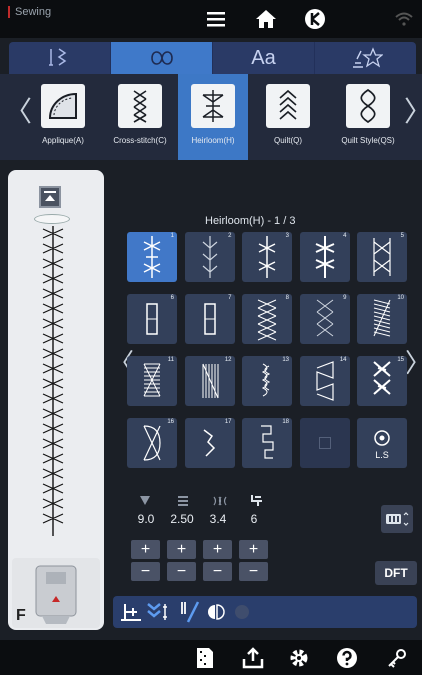 This screenshot has height=675, width=422. What do you see at coordinates (203, 502) in the screenshot?
I see `param-icons` at bounding box center [203, 502].